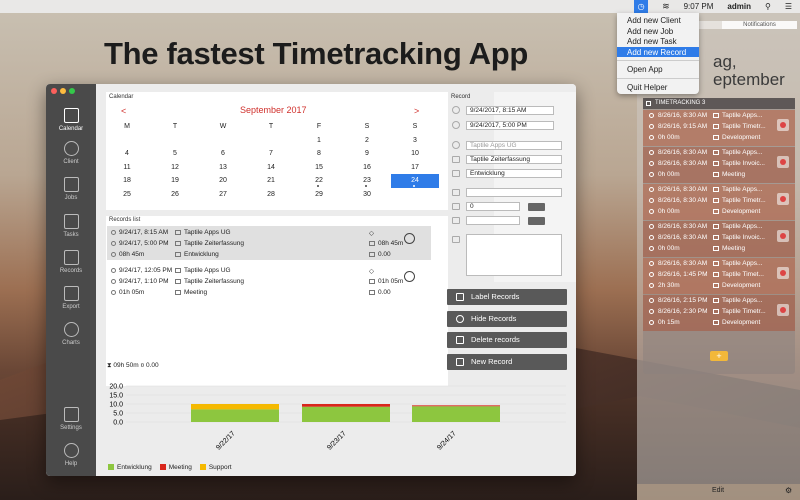  Describe the element at coordinates (514, 145) in the screenshot. I see `client-field: Taptile Apps UG` at that location.